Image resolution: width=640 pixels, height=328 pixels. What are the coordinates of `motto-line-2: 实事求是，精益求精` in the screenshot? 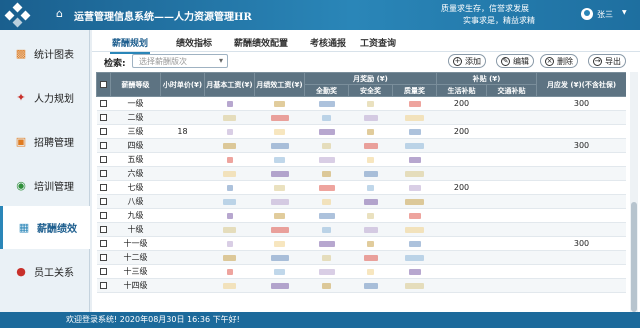 It's located at (499, 20).